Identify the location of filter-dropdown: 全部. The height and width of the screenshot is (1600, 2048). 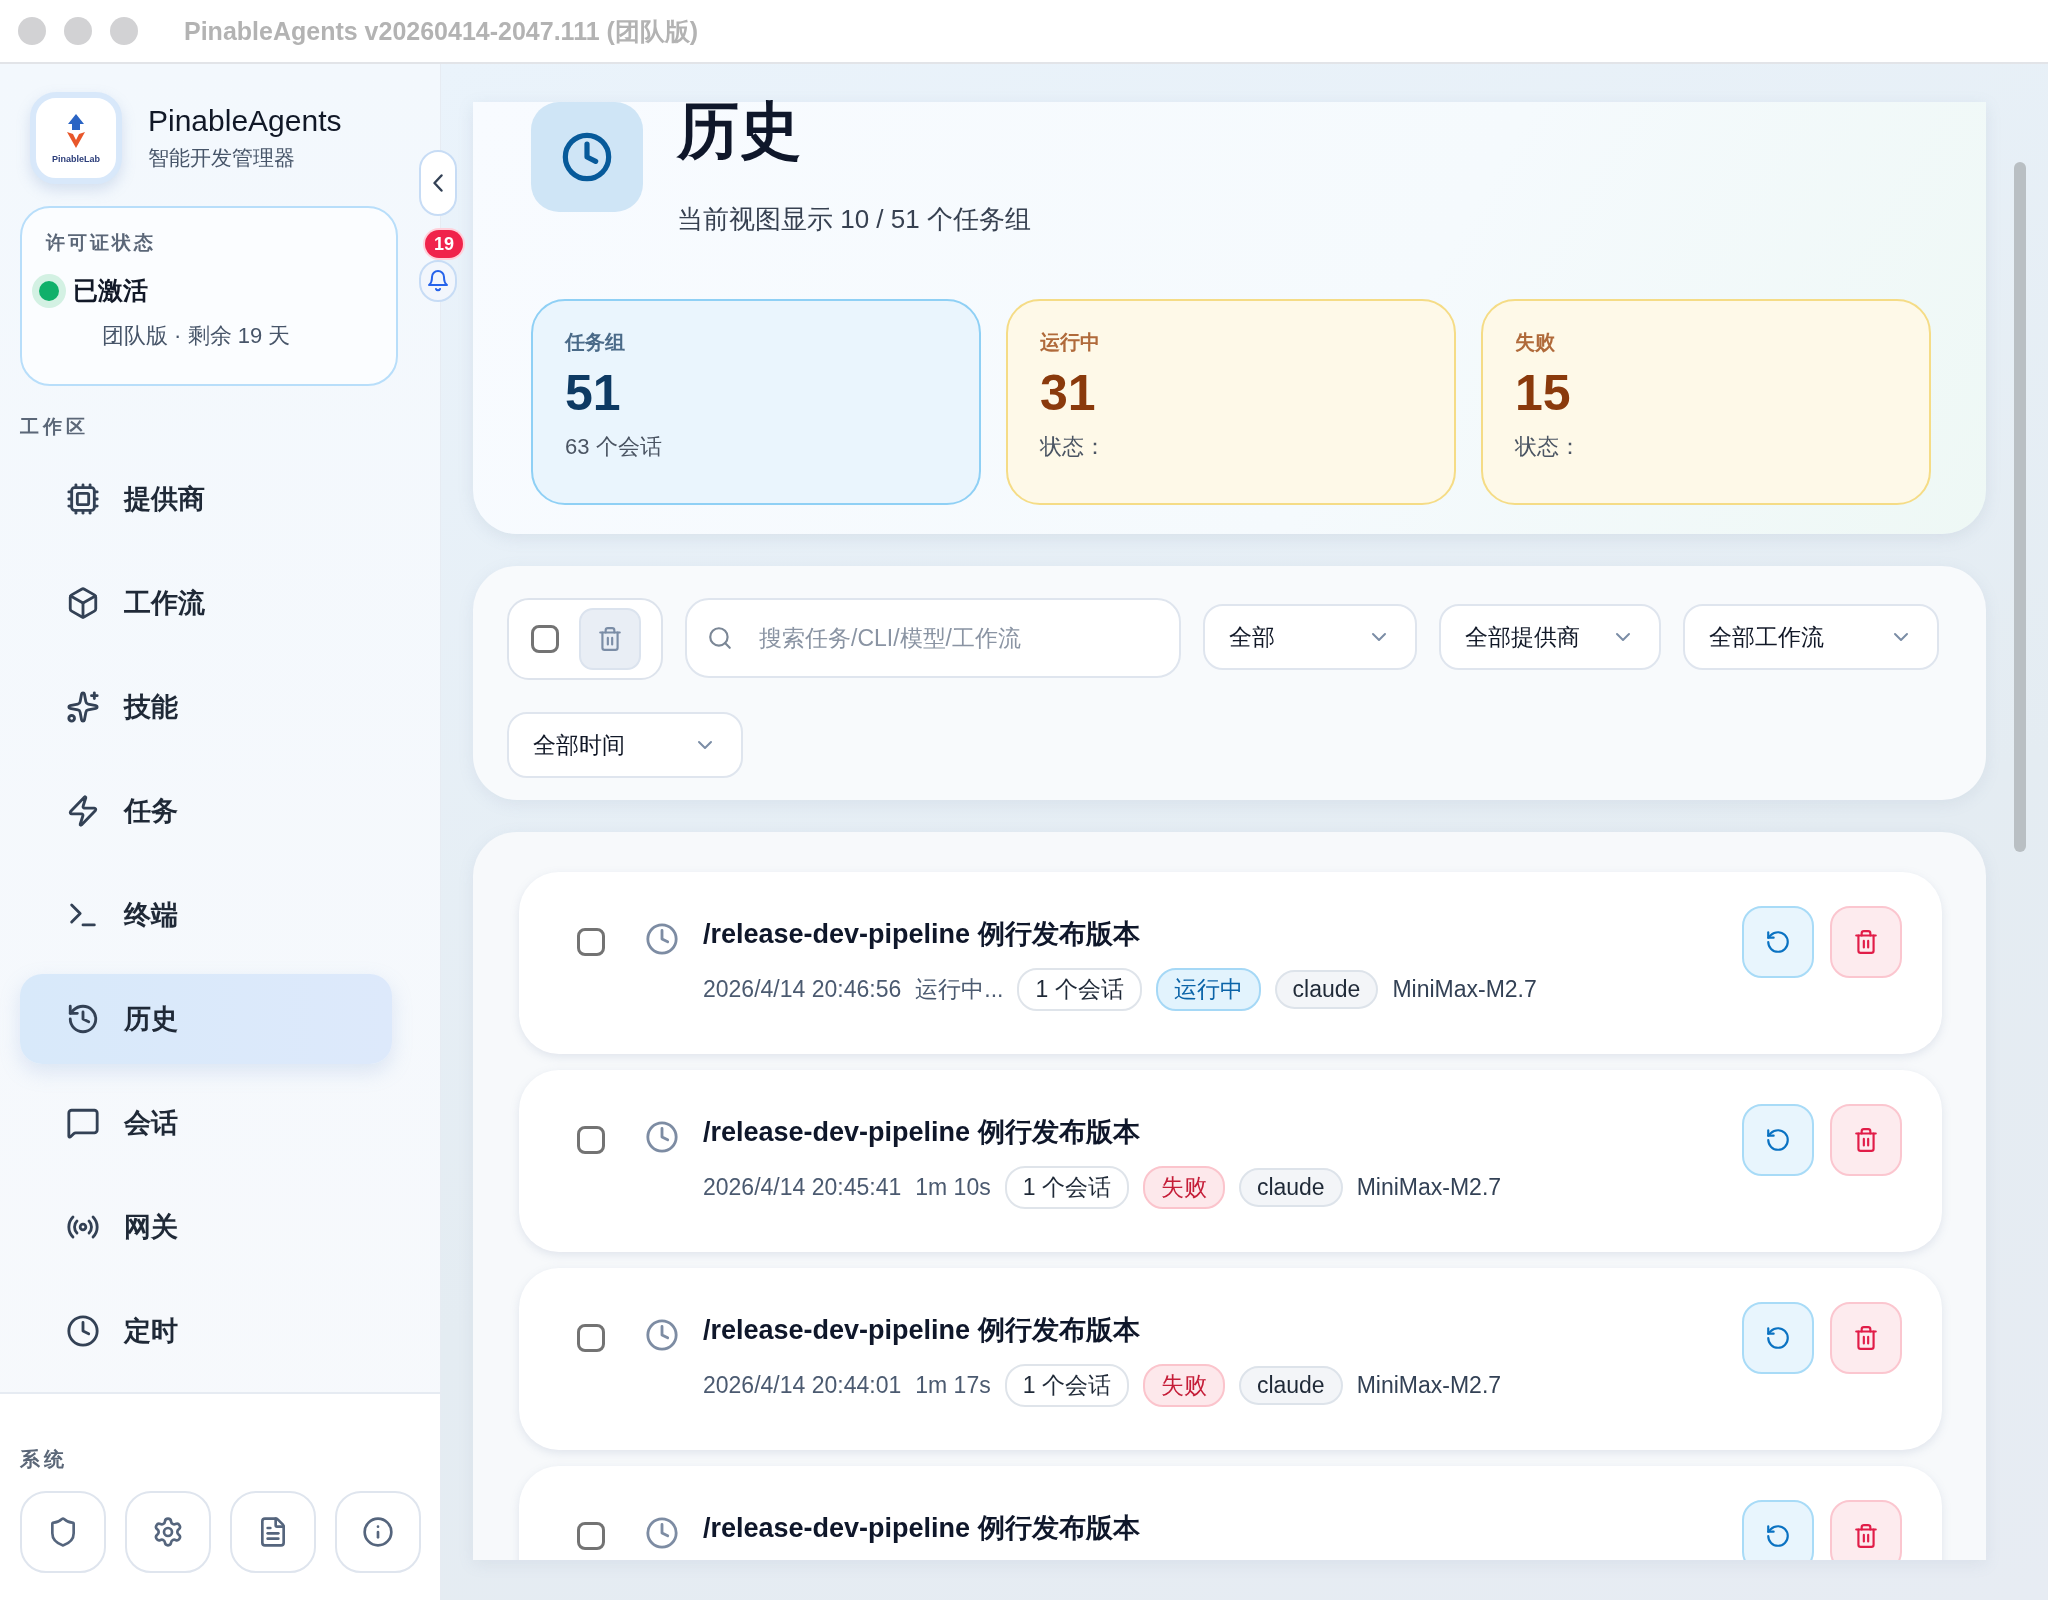
(1310, 637).